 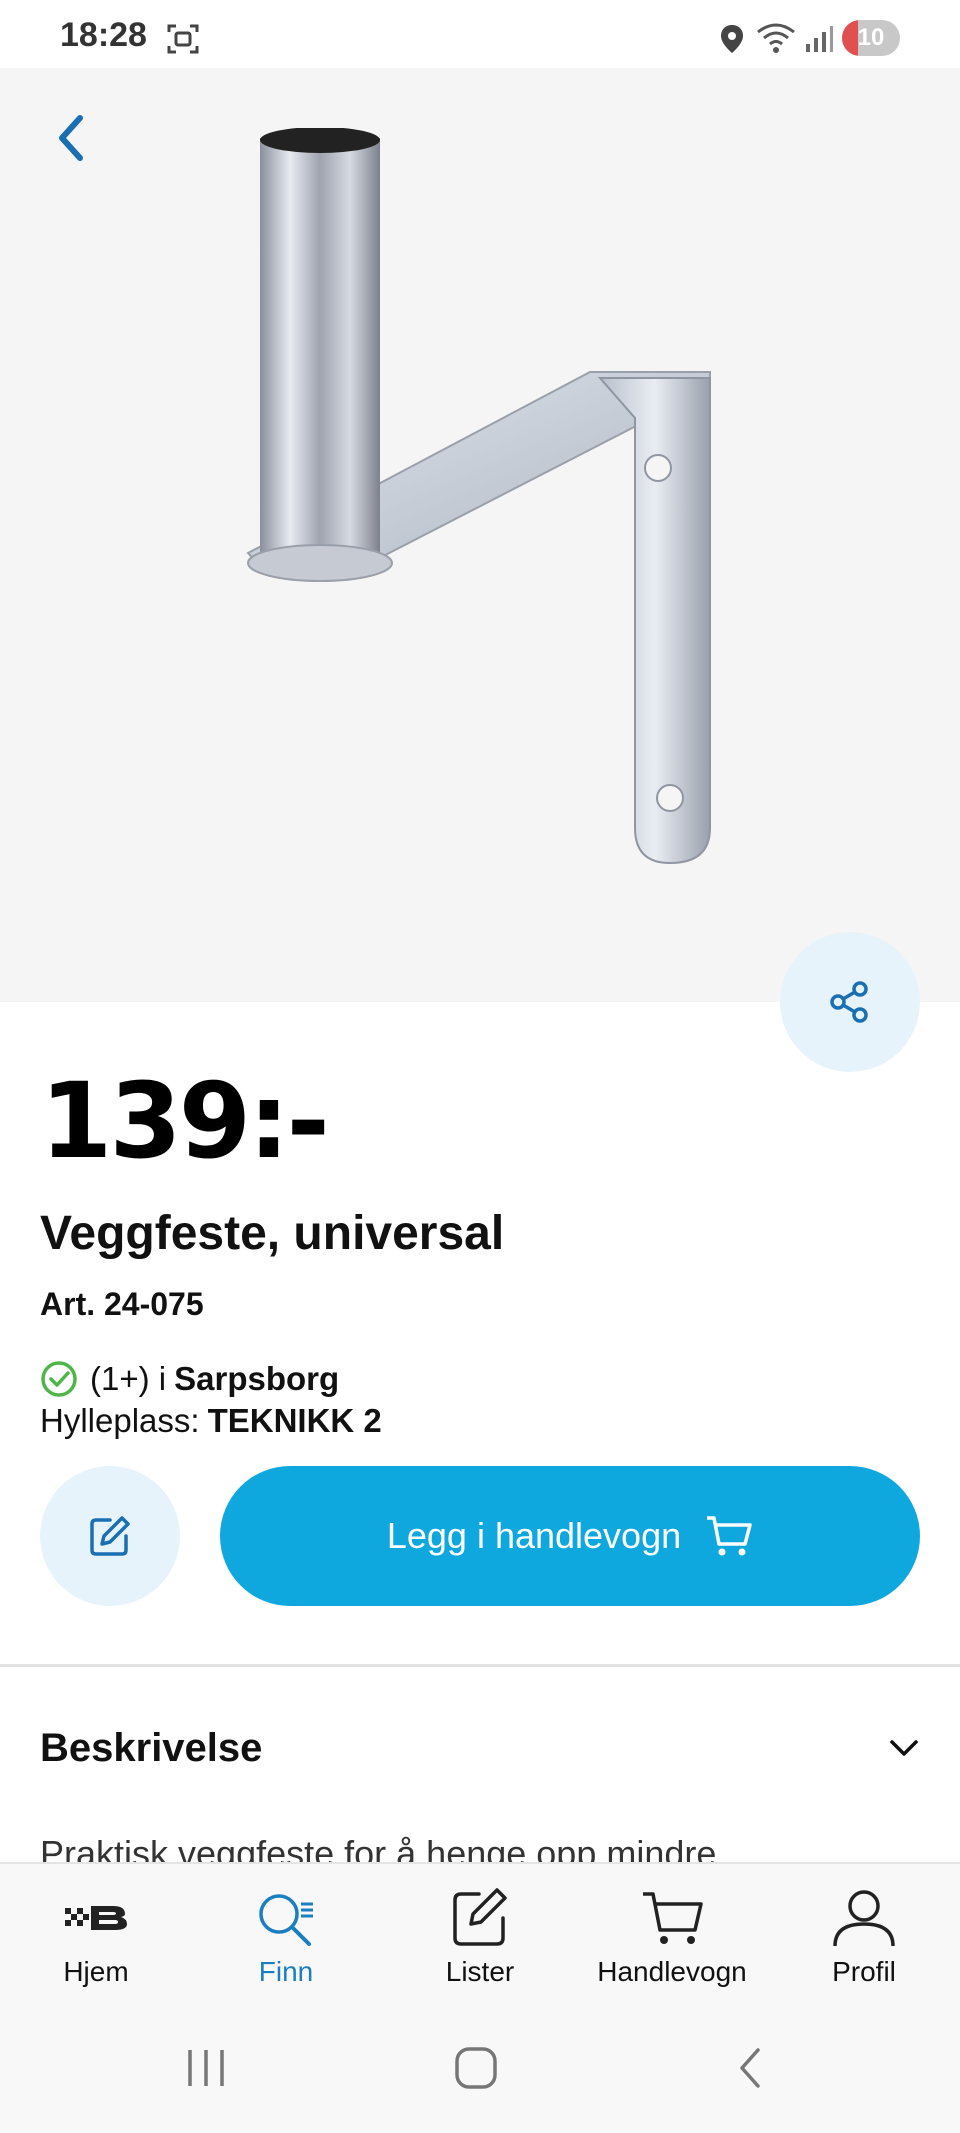 What do you see at coordinates (185, 1121) in the screenshot?
I see `product-price: 139:-` at bounding box center [185, 1121].